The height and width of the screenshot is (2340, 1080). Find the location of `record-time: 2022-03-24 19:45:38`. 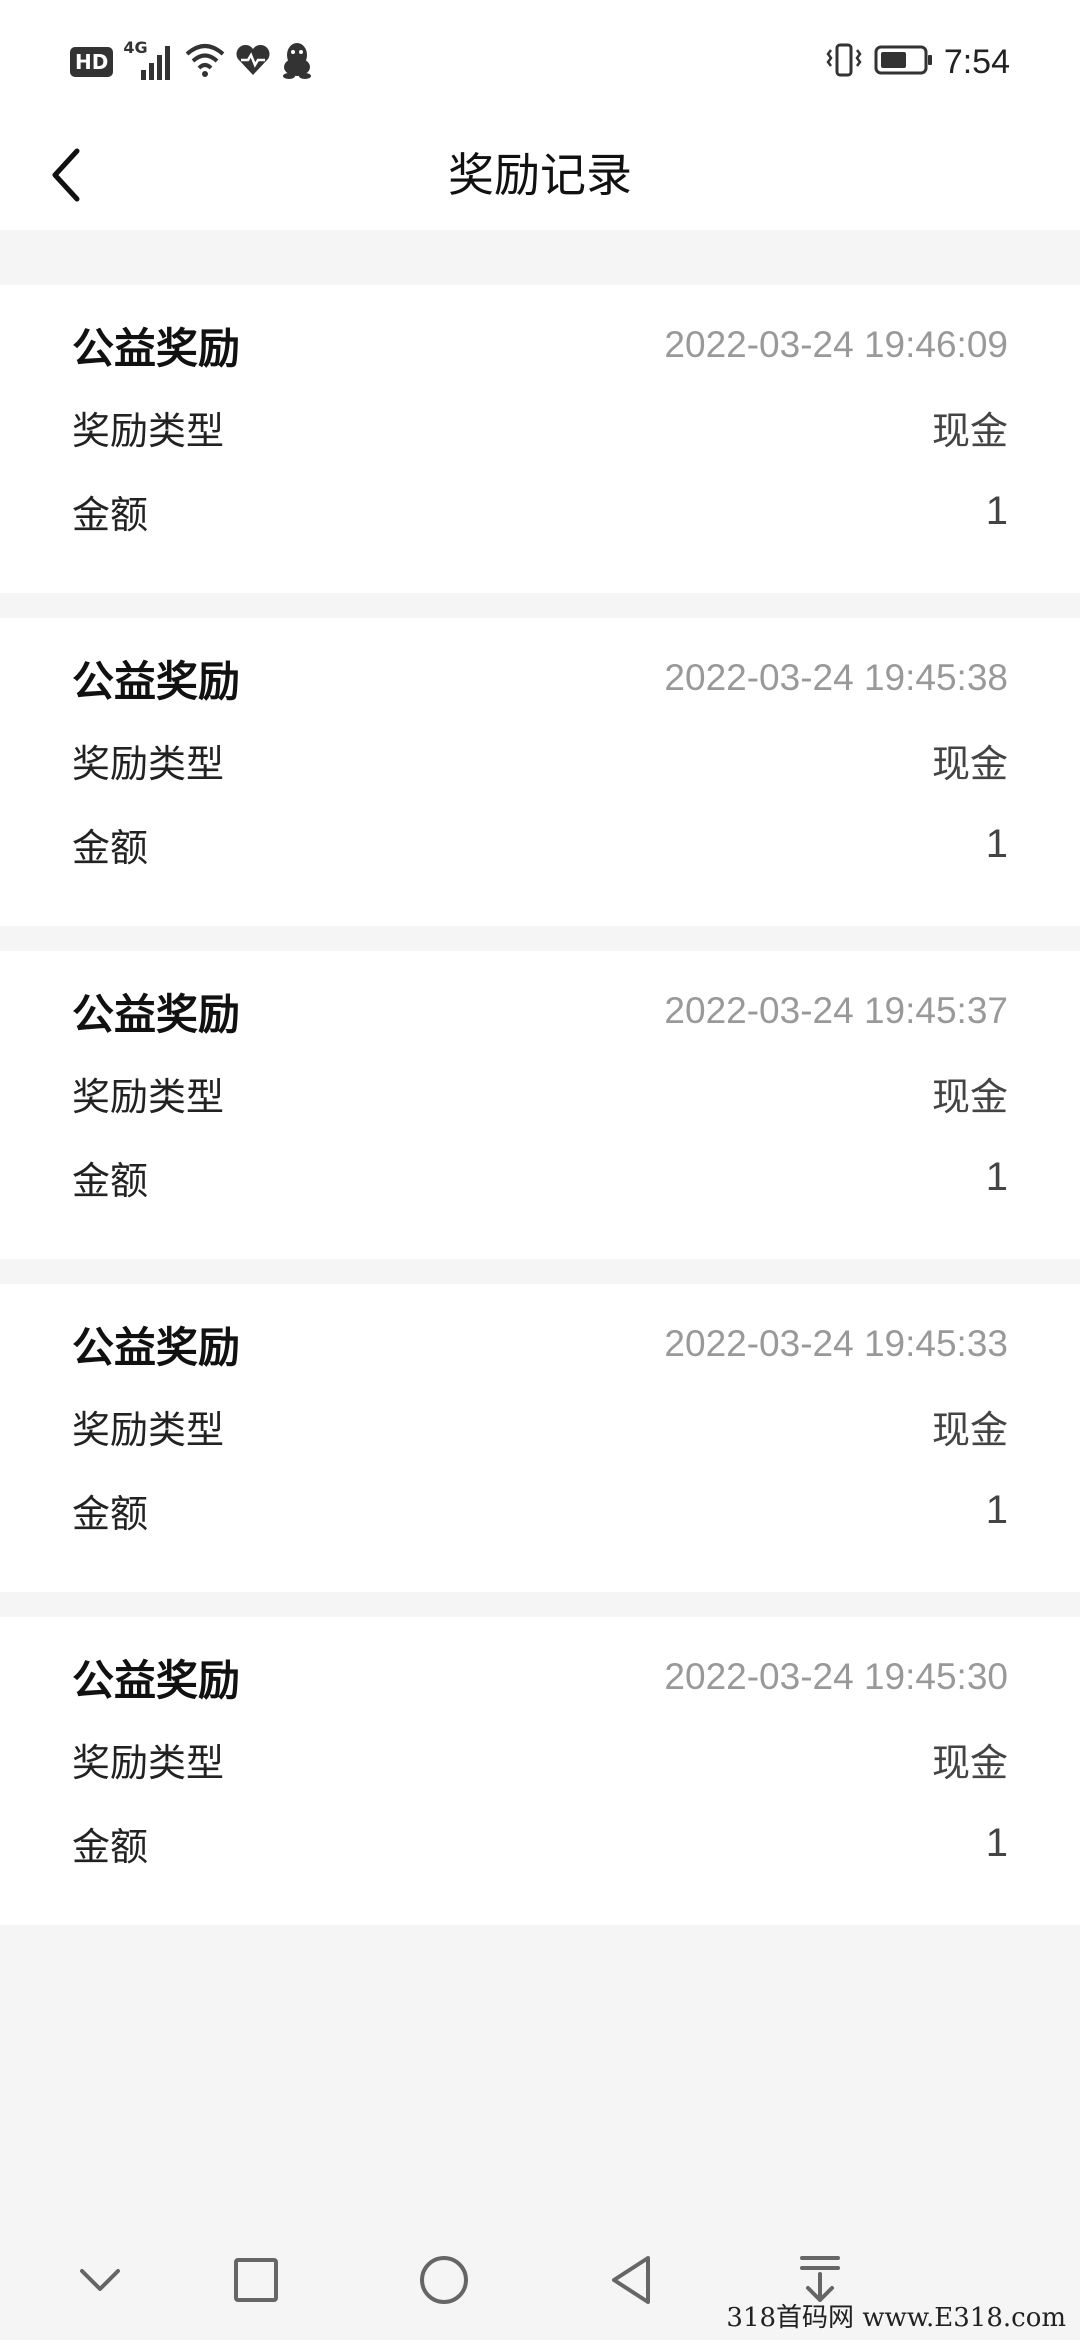

record-time: 2022-03-24 19:45:38 is located at coordinates (836, 677).